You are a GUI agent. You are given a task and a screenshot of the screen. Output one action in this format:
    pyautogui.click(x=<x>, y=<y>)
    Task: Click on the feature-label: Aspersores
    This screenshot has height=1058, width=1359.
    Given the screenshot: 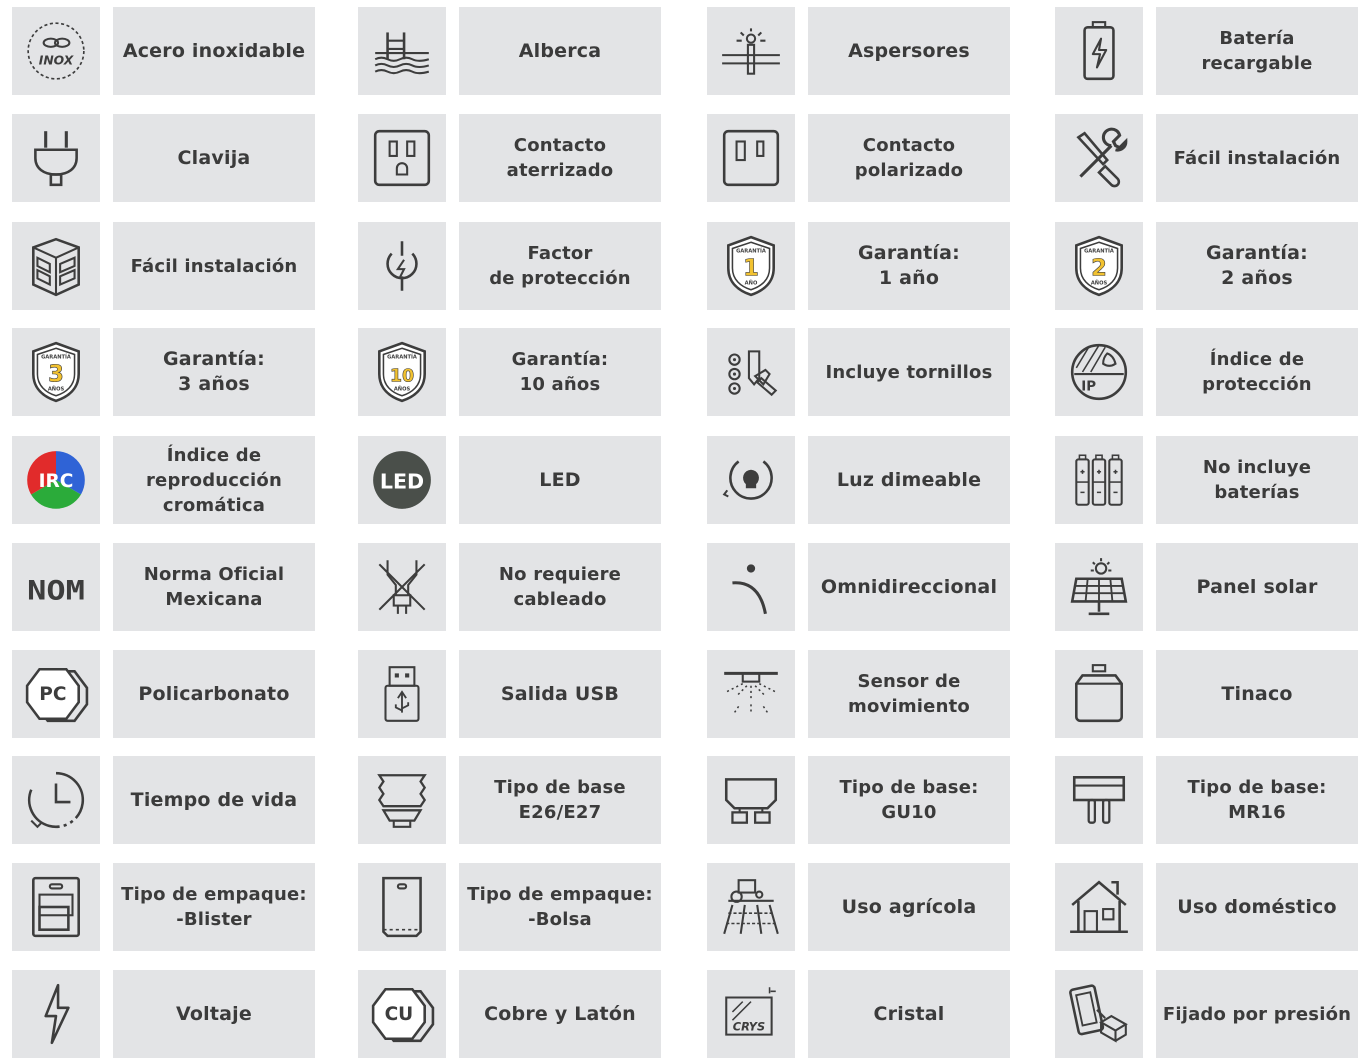 What is the action you would take?
    pyautogui.click(x=909, y=51)
    